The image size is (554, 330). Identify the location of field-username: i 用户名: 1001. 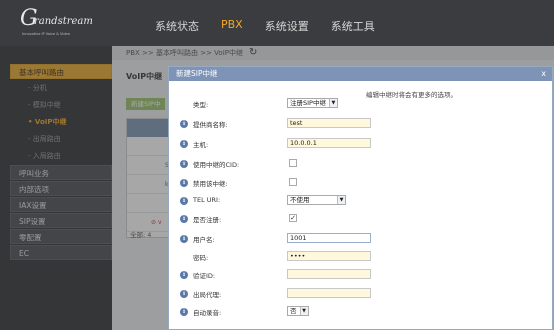
(361, 239).